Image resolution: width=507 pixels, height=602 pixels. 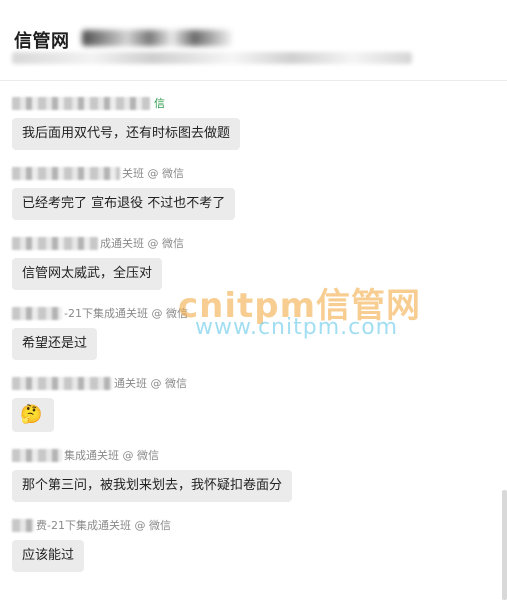 I want to click on sender-name: 费-21下集成通关班 @ 微信, so click(x=91, y=525).